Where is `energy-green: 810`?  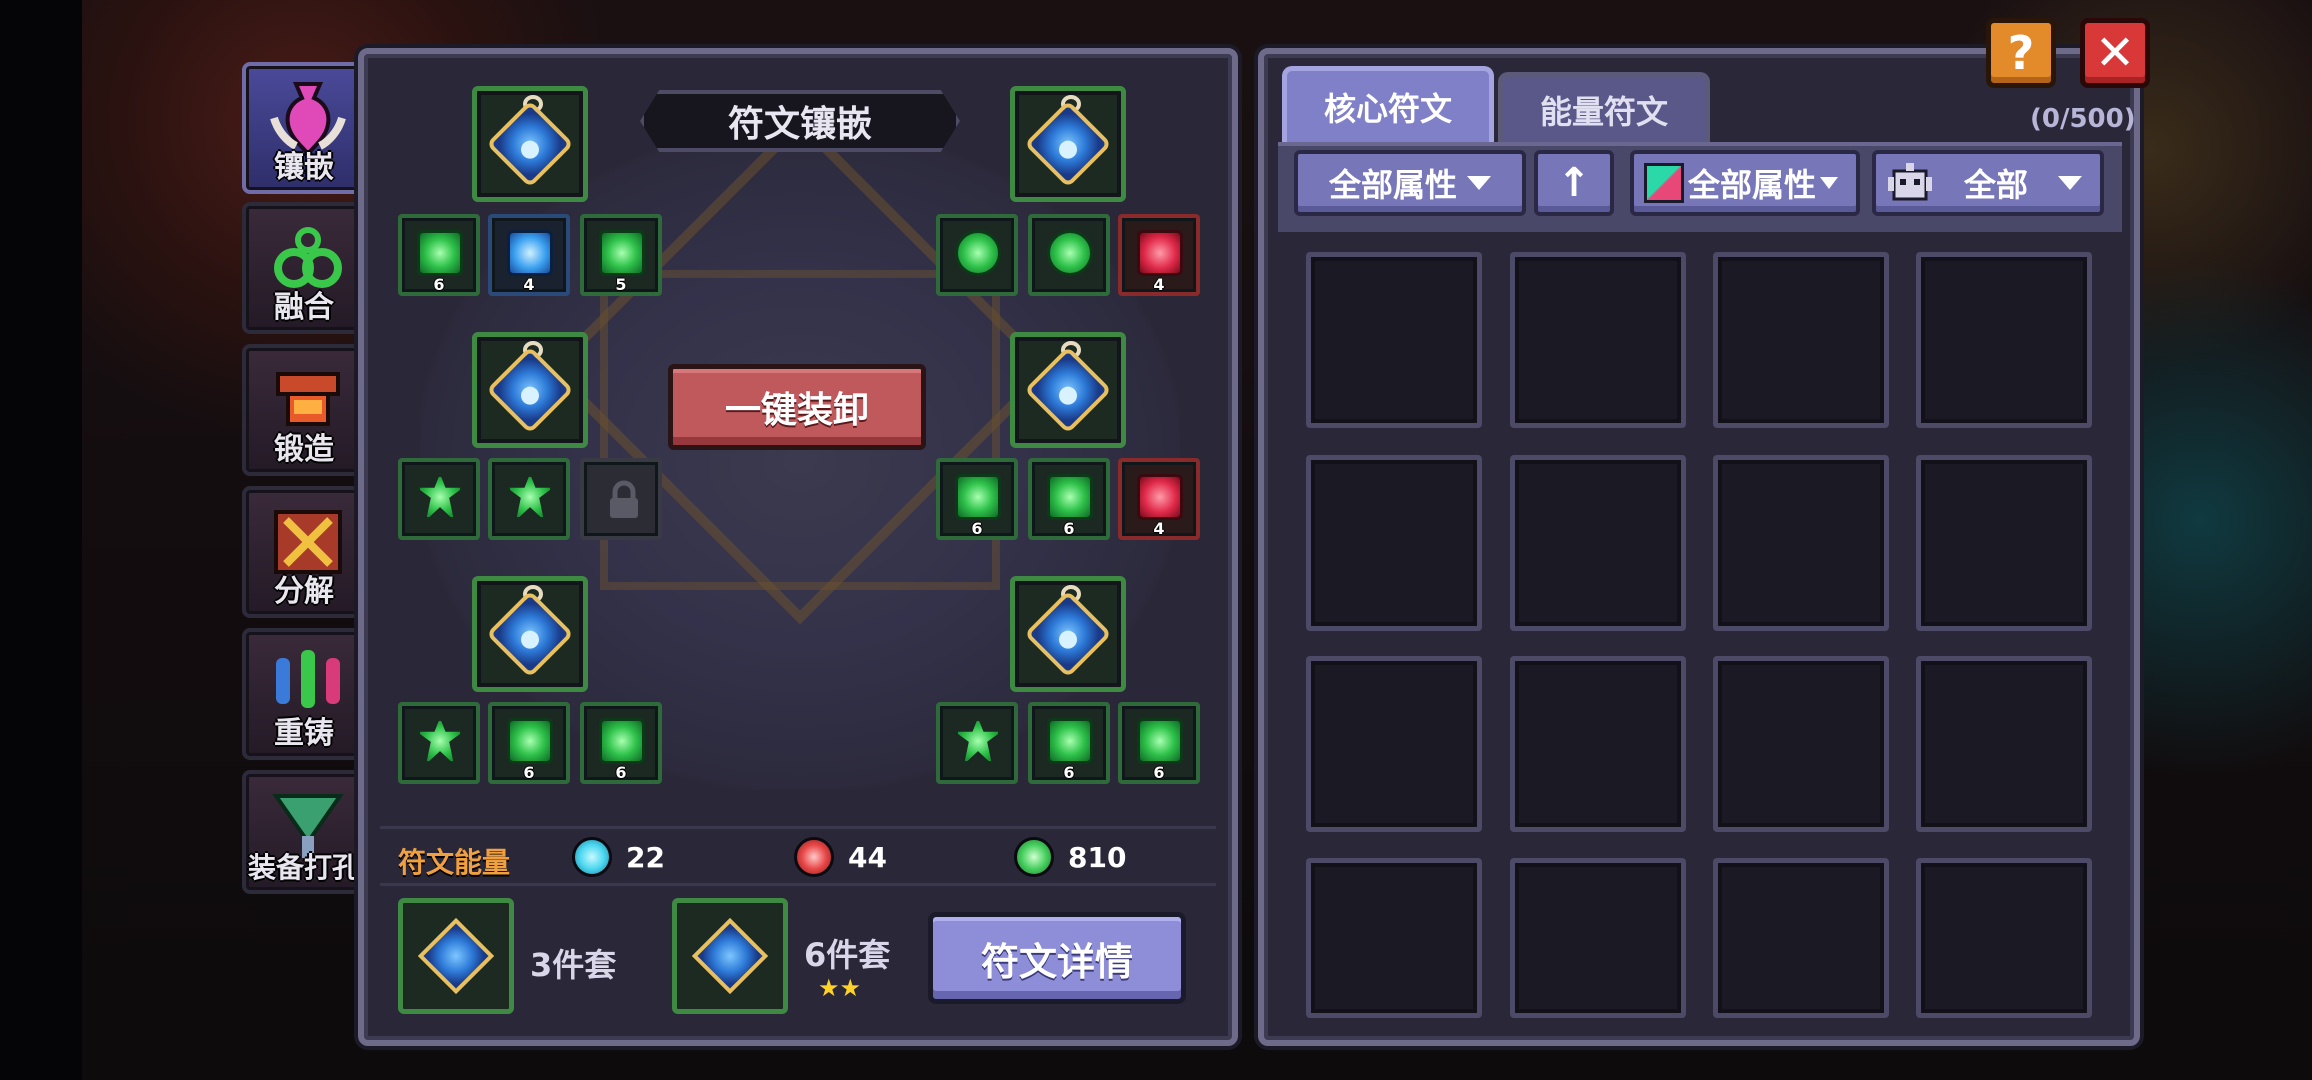 energy-green: 810 is located at coordinates (1070, 857).